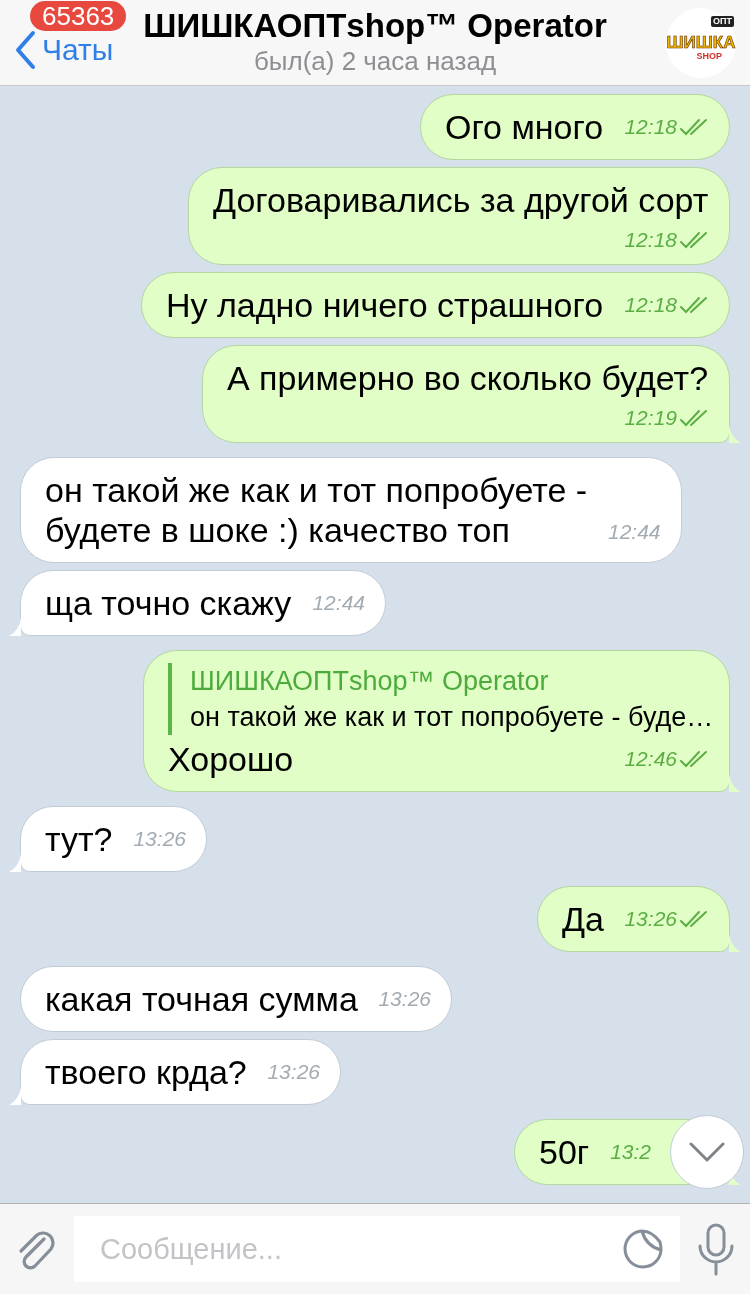 The height and width of the screenshot is (1294, 750). What do you see at coordinates (375, 26) in the screenshot?
I see `chat-title: ШИШКАОПТshop™ Operator` at bounding box center [375, 26].